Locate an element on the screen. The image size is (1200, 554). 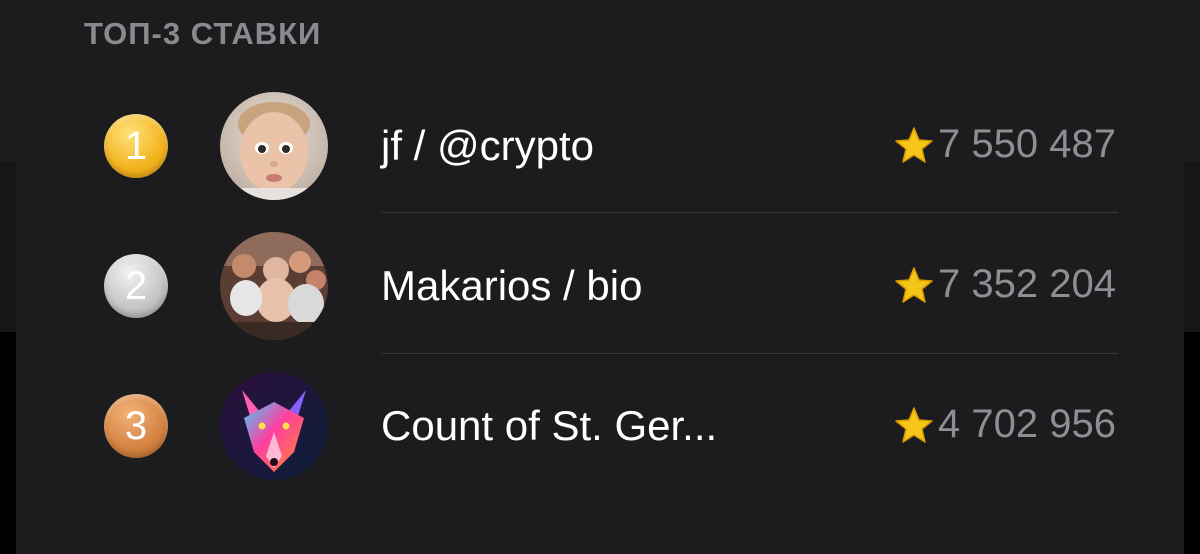
bid-amount: 7 352 204 is located at coordinates (1005, 284).